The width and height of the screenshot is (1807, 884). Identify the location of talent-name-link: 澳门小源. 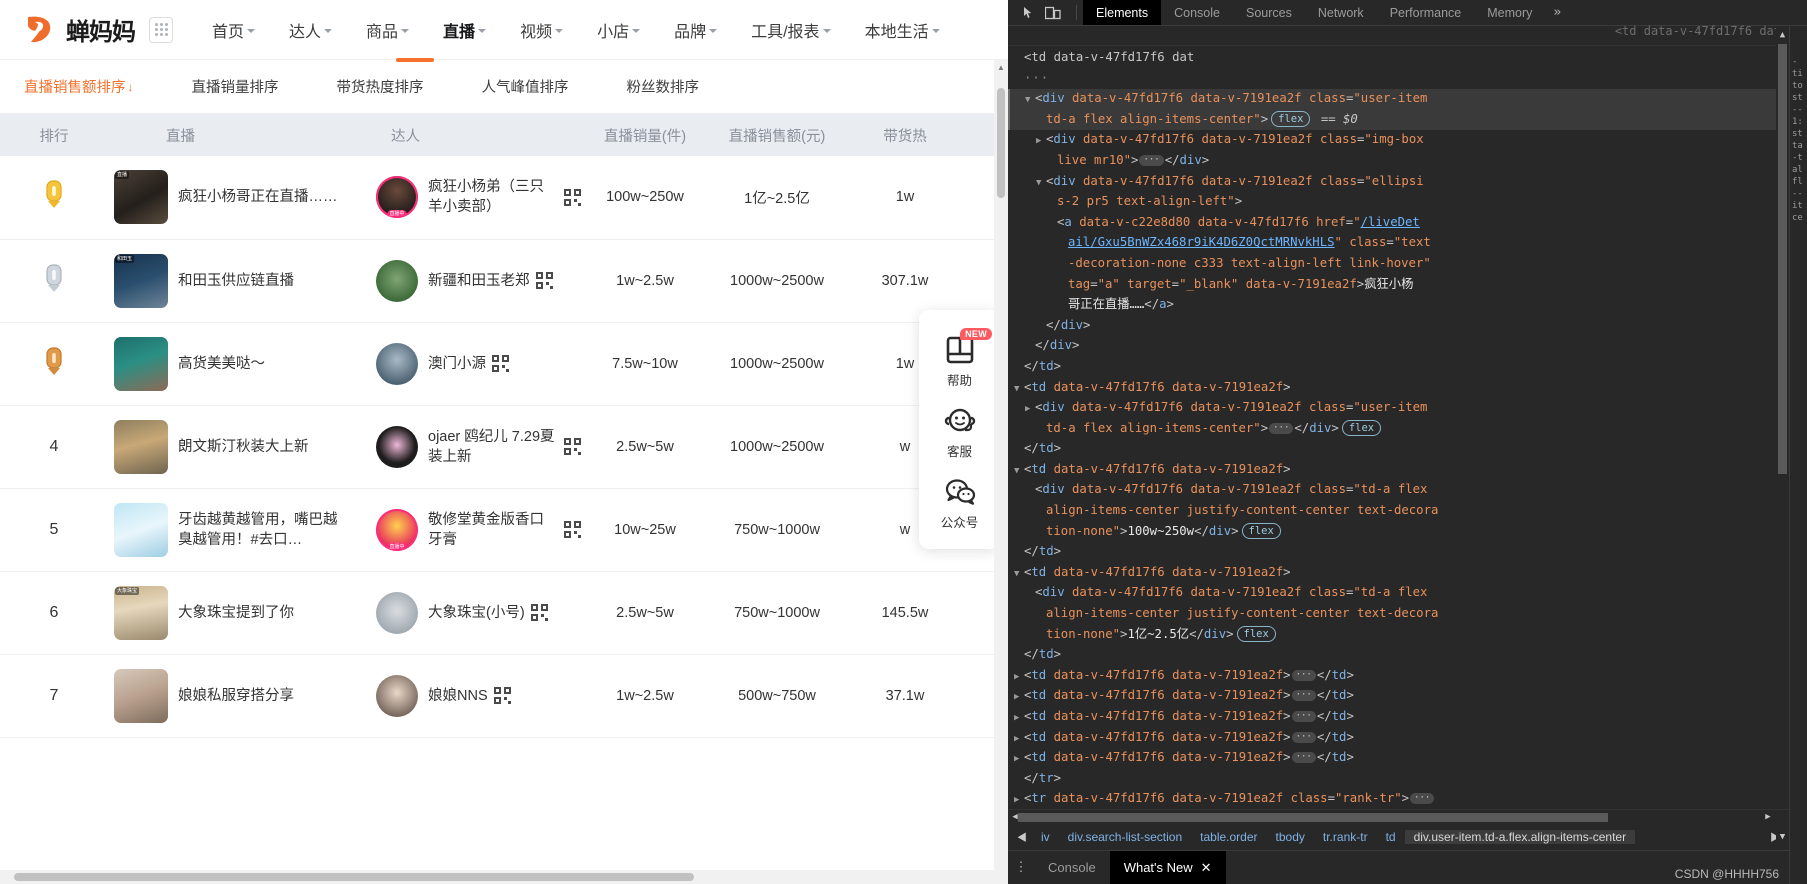
(457, 364).